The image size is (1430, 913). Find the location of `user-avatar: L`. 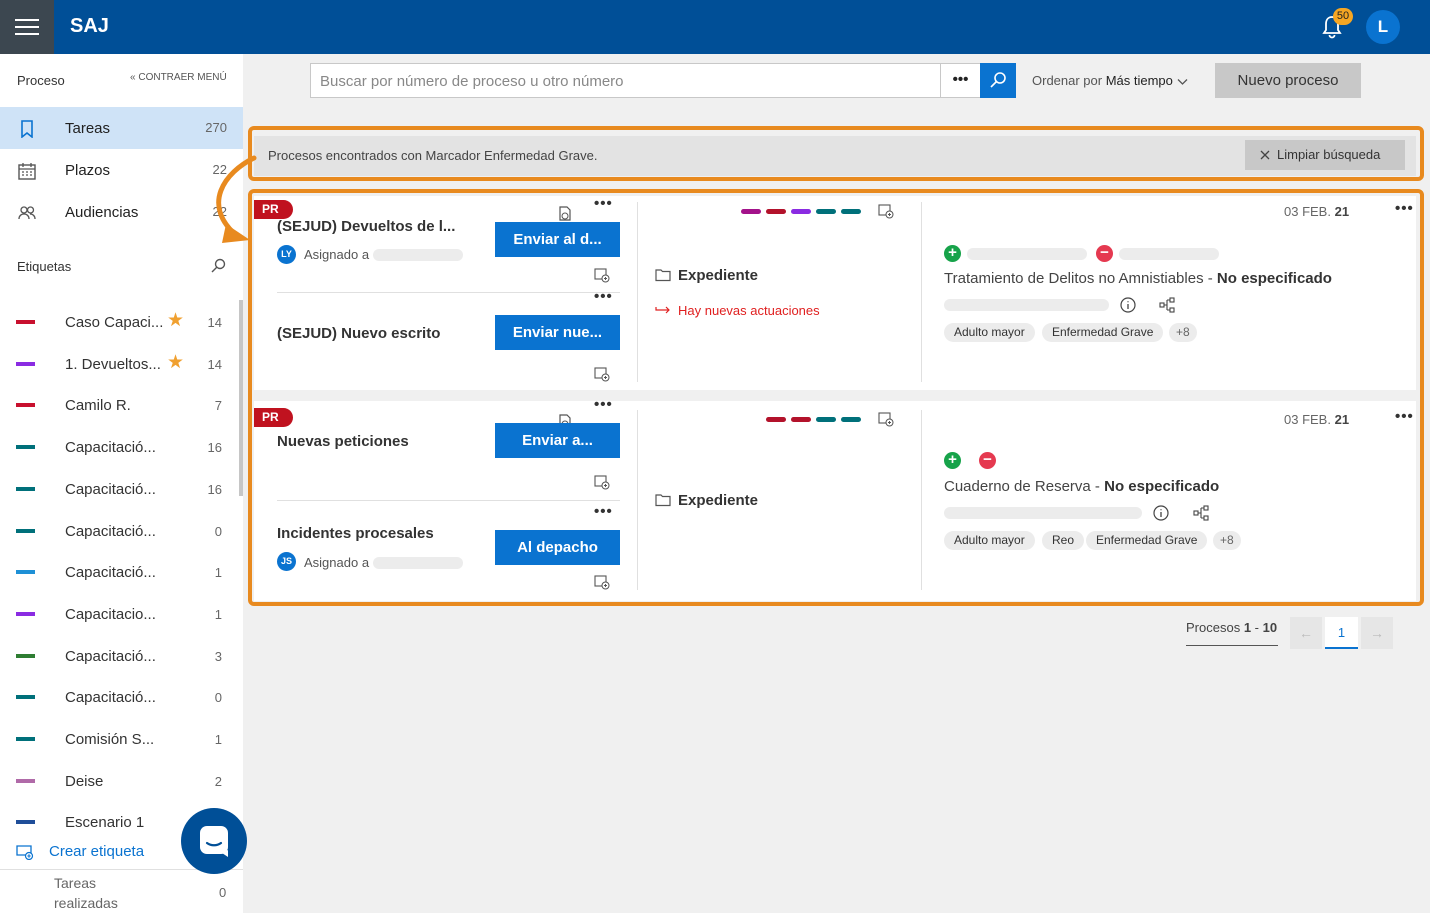

user-avatar: L is located at coordinates (1383, 27).